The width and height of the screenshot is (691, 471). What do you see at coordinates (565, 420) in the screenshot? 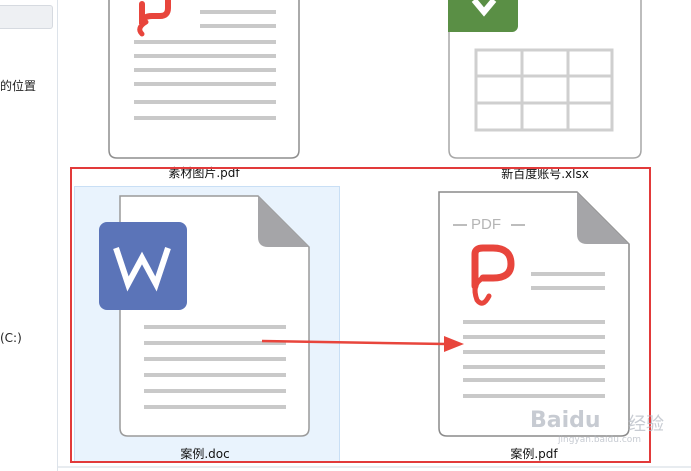
I see `watermark-brand: Baidu` at bounding box center [565, 420].